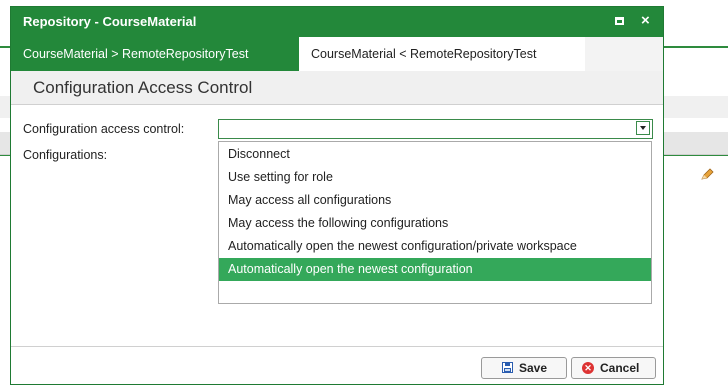 The height and width of the screenshot is (387, 728). What do you see at coordinates (620, 368) in the screenshot?
I see `cancel-button-label: Cancel` at bounding box center [620, 368].